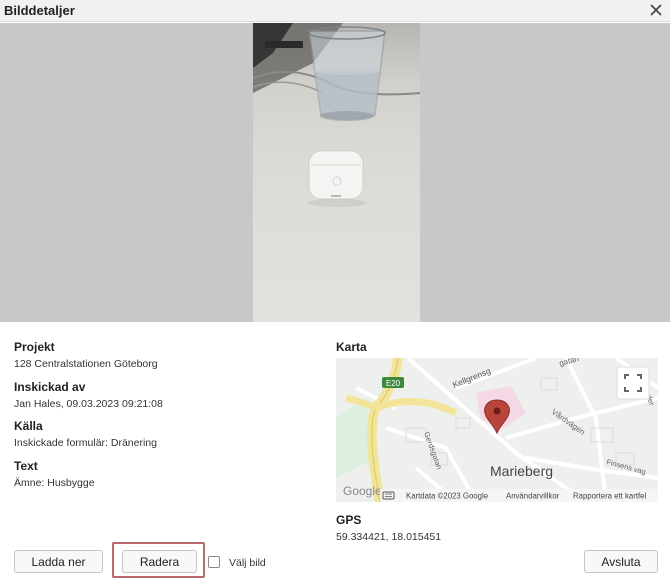 This screenshot has height=584, width=670. Describe the element at coordinates (58, 561) in the screenshot. I see `download-button: Ladda ner` at that location.